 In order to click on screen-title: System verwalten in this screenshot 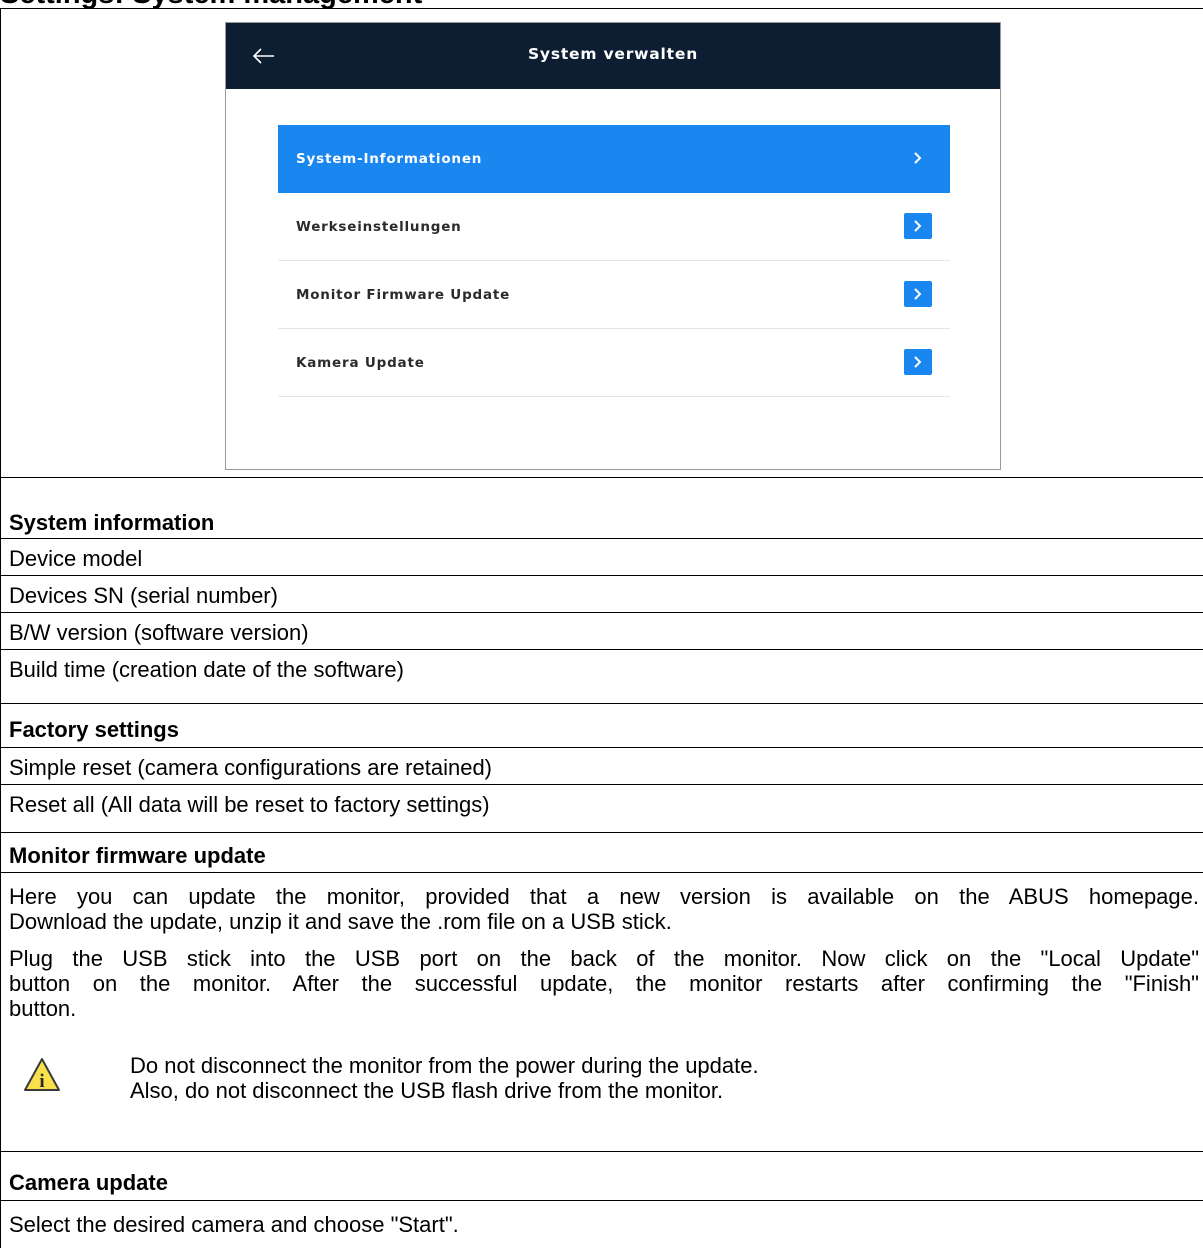, I will do `click(613, 54)`.